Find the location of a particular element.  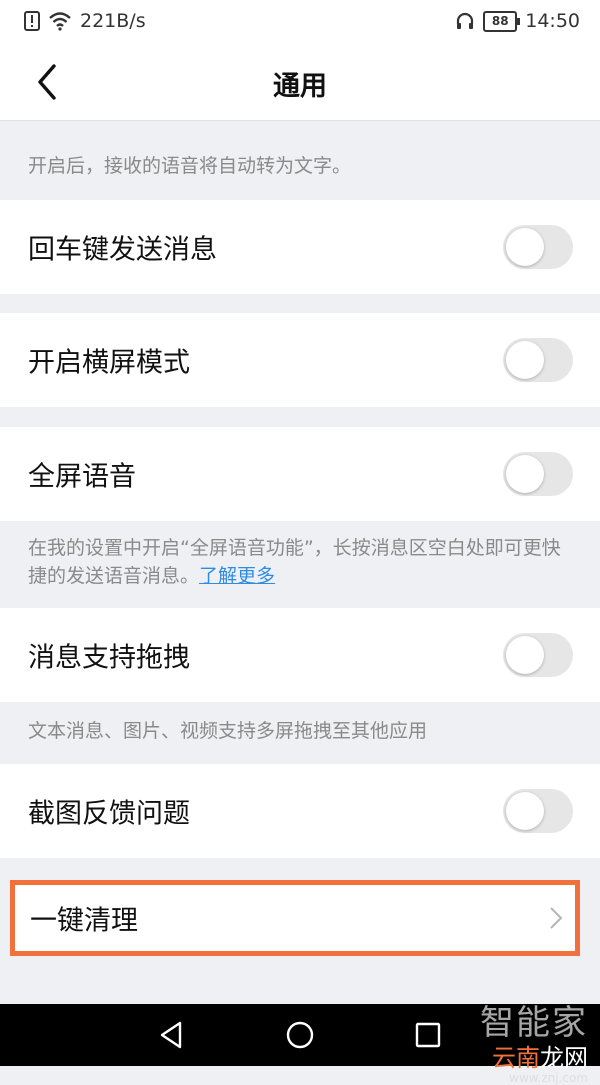

watermark-url: www.znj.com is located at coordinates (548, 1078).